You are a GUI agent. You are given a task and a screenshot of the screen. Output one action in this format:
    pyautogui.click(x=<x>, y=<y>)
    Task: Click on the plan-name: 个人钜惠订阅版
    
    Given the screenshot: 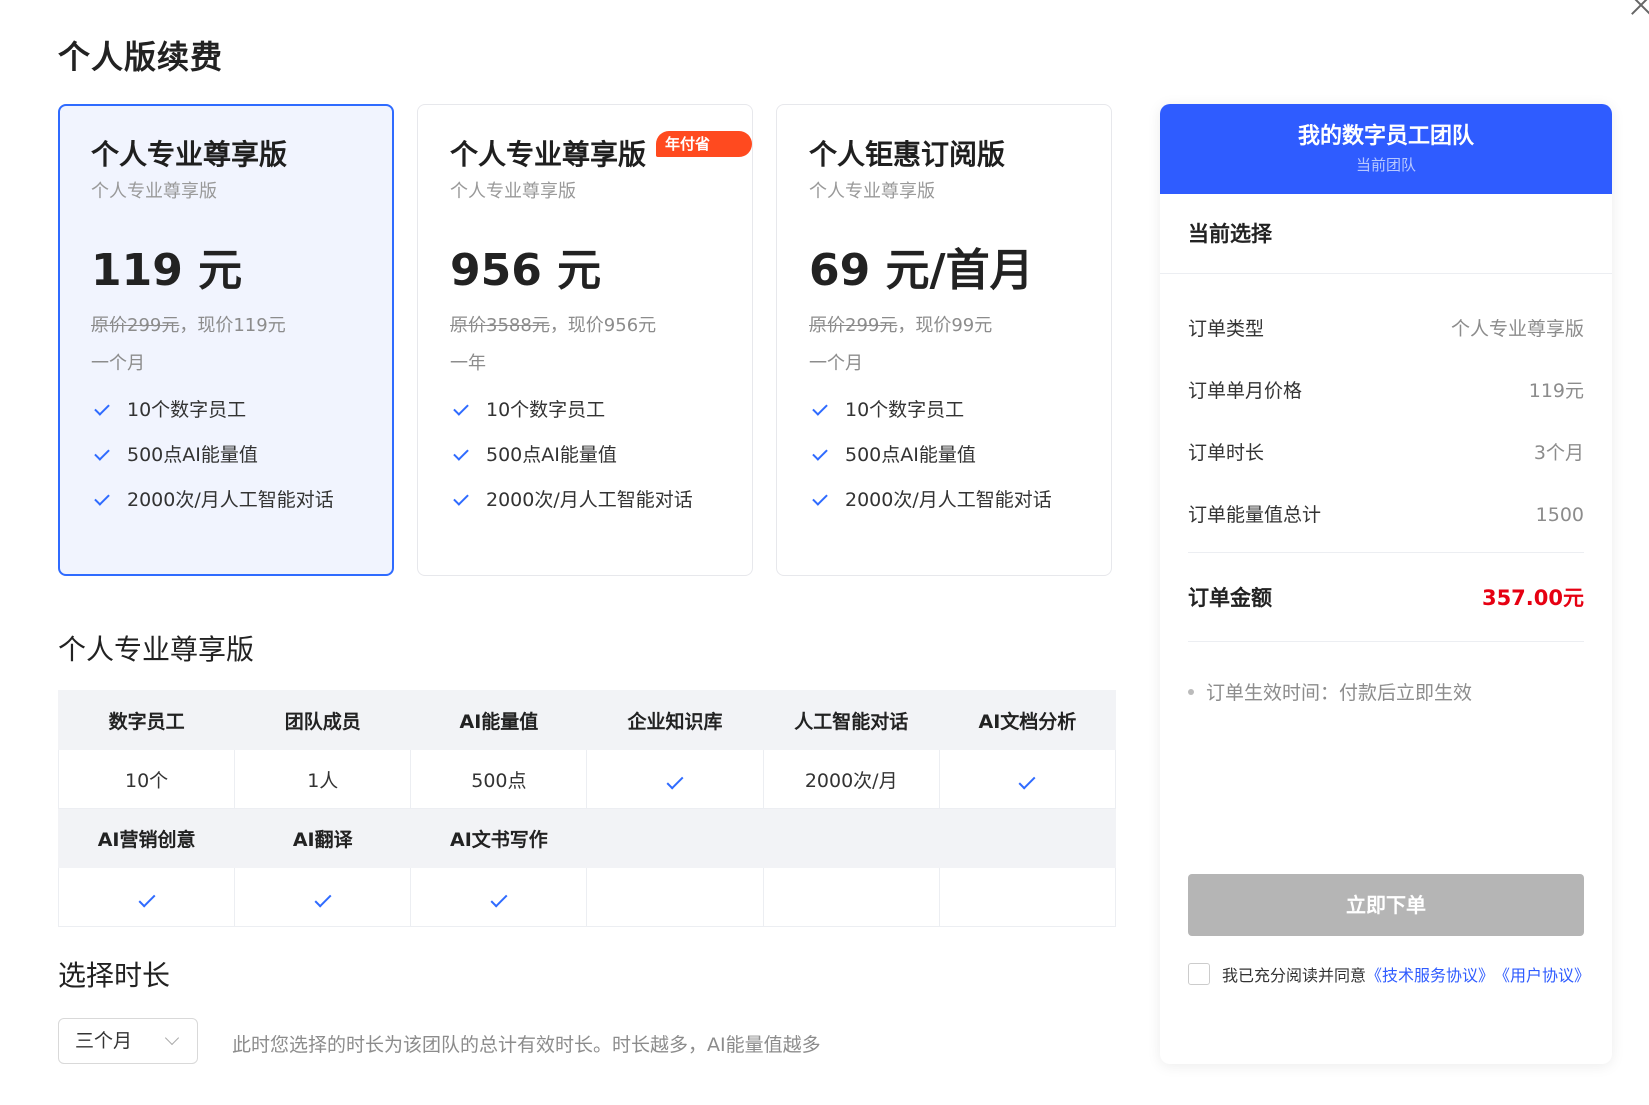 What is the action you would take?
    pyautogui.click(x=907, y=154)
    